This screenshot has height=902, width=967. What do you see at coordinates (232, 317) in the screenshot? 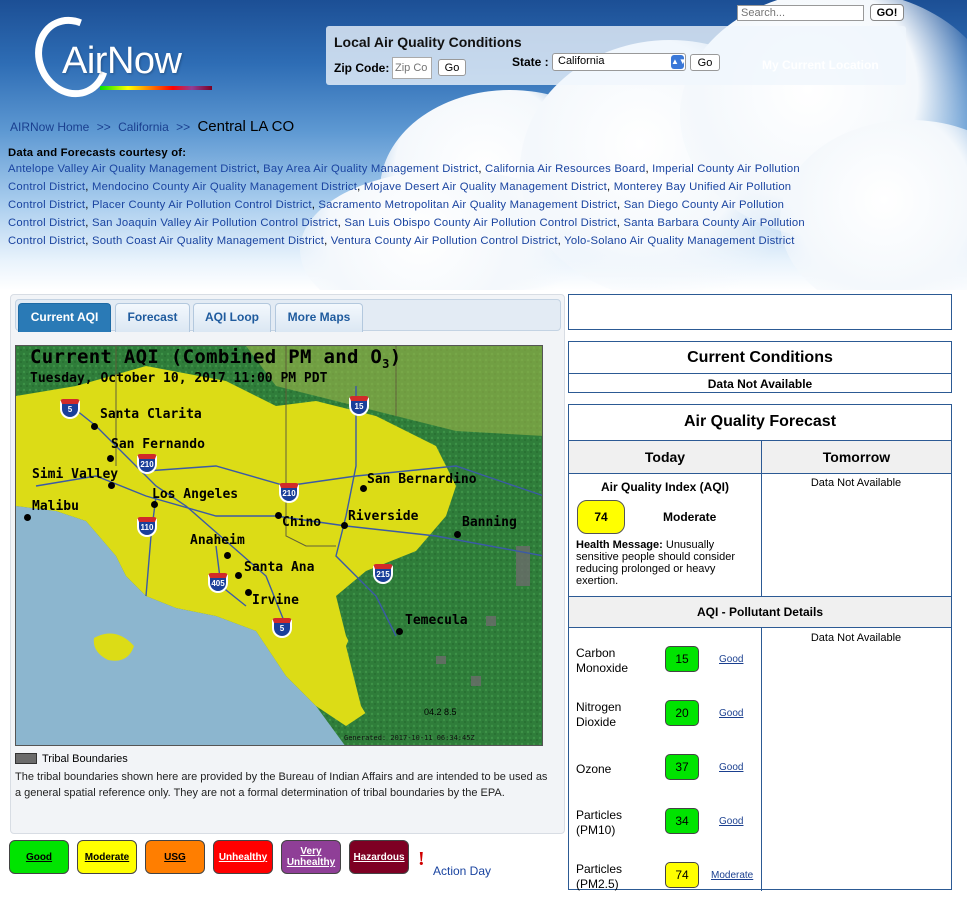
I see `tab-aqi-loop: AQI Loop` at bounding box center [232, 317].